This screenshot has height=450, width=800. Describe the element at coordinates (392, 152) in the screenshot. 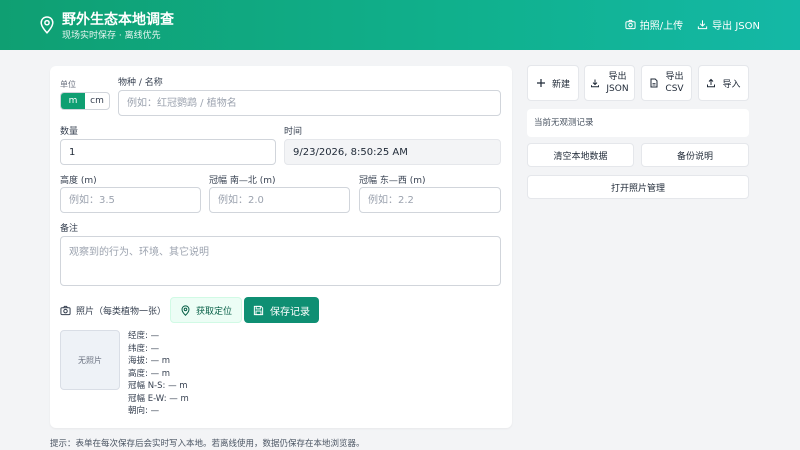

I see `time-input` at that location.